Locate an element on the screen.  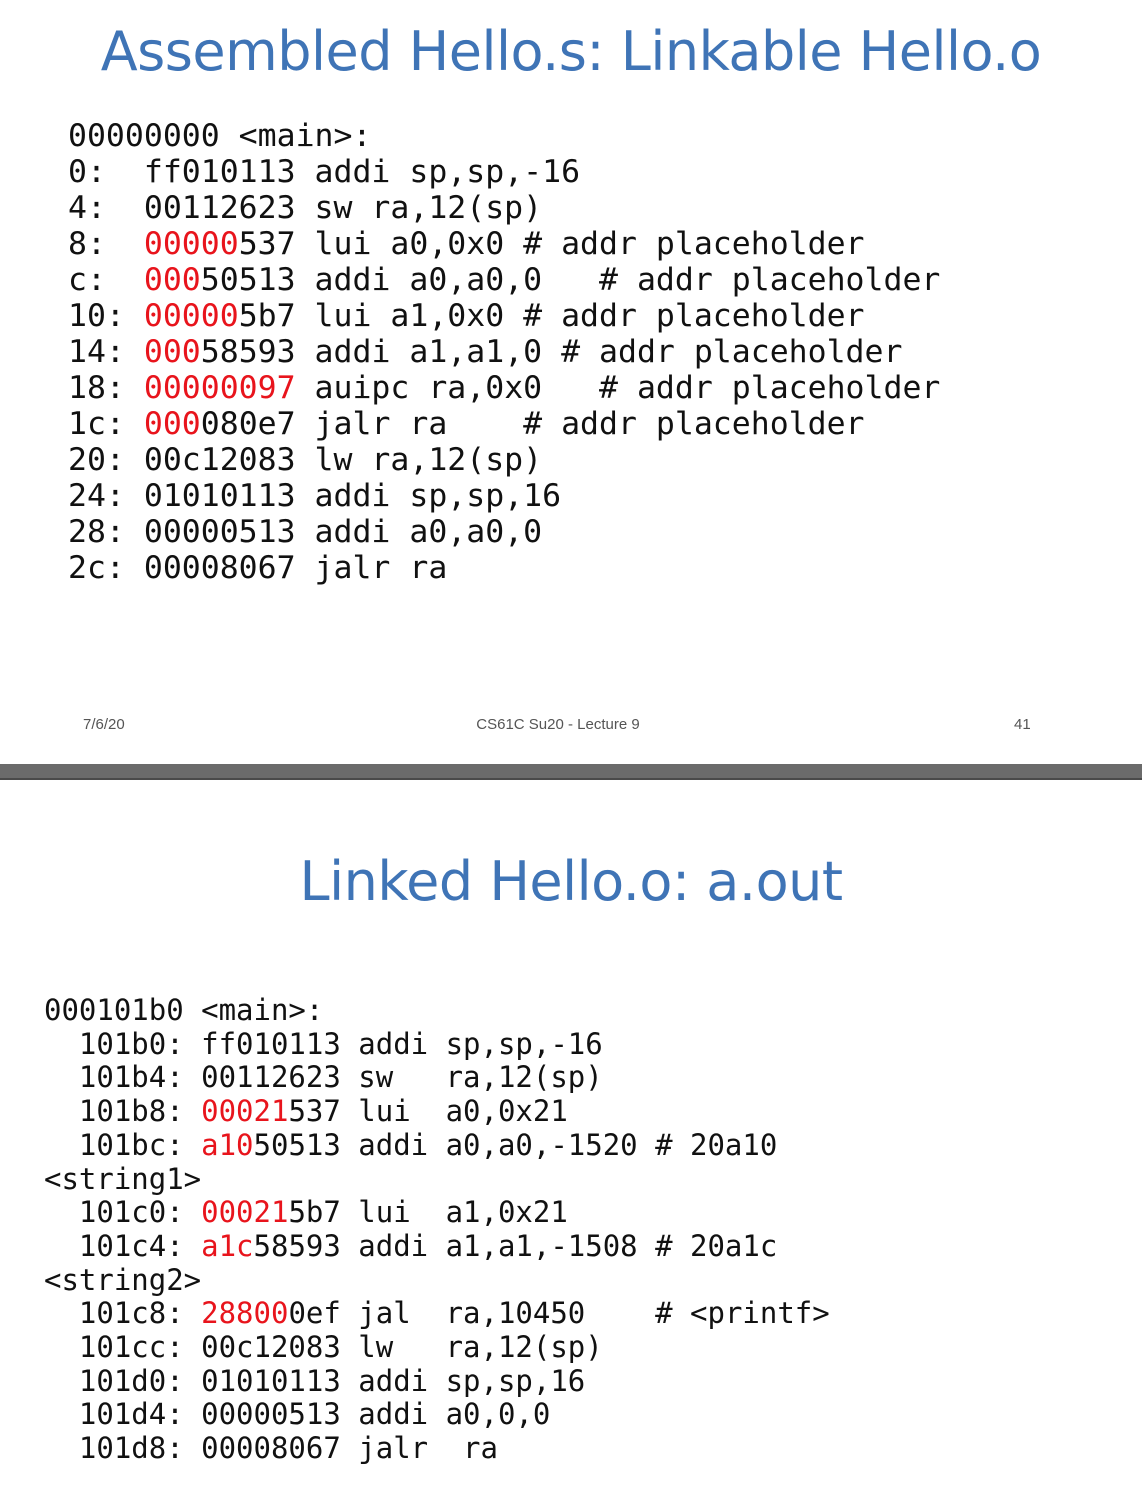
code-line: 101c0: 000215b7 lui a1,0x21 is located at coordinates (437, 1212).